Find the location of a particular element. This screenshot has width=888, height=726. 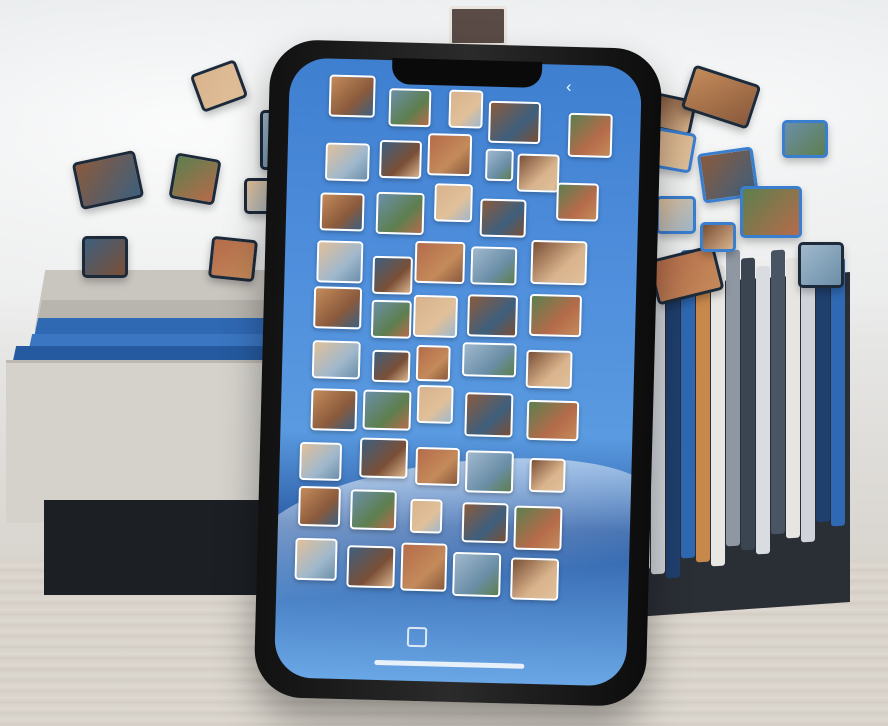

phone-notch is located at coordinates (467, 73).